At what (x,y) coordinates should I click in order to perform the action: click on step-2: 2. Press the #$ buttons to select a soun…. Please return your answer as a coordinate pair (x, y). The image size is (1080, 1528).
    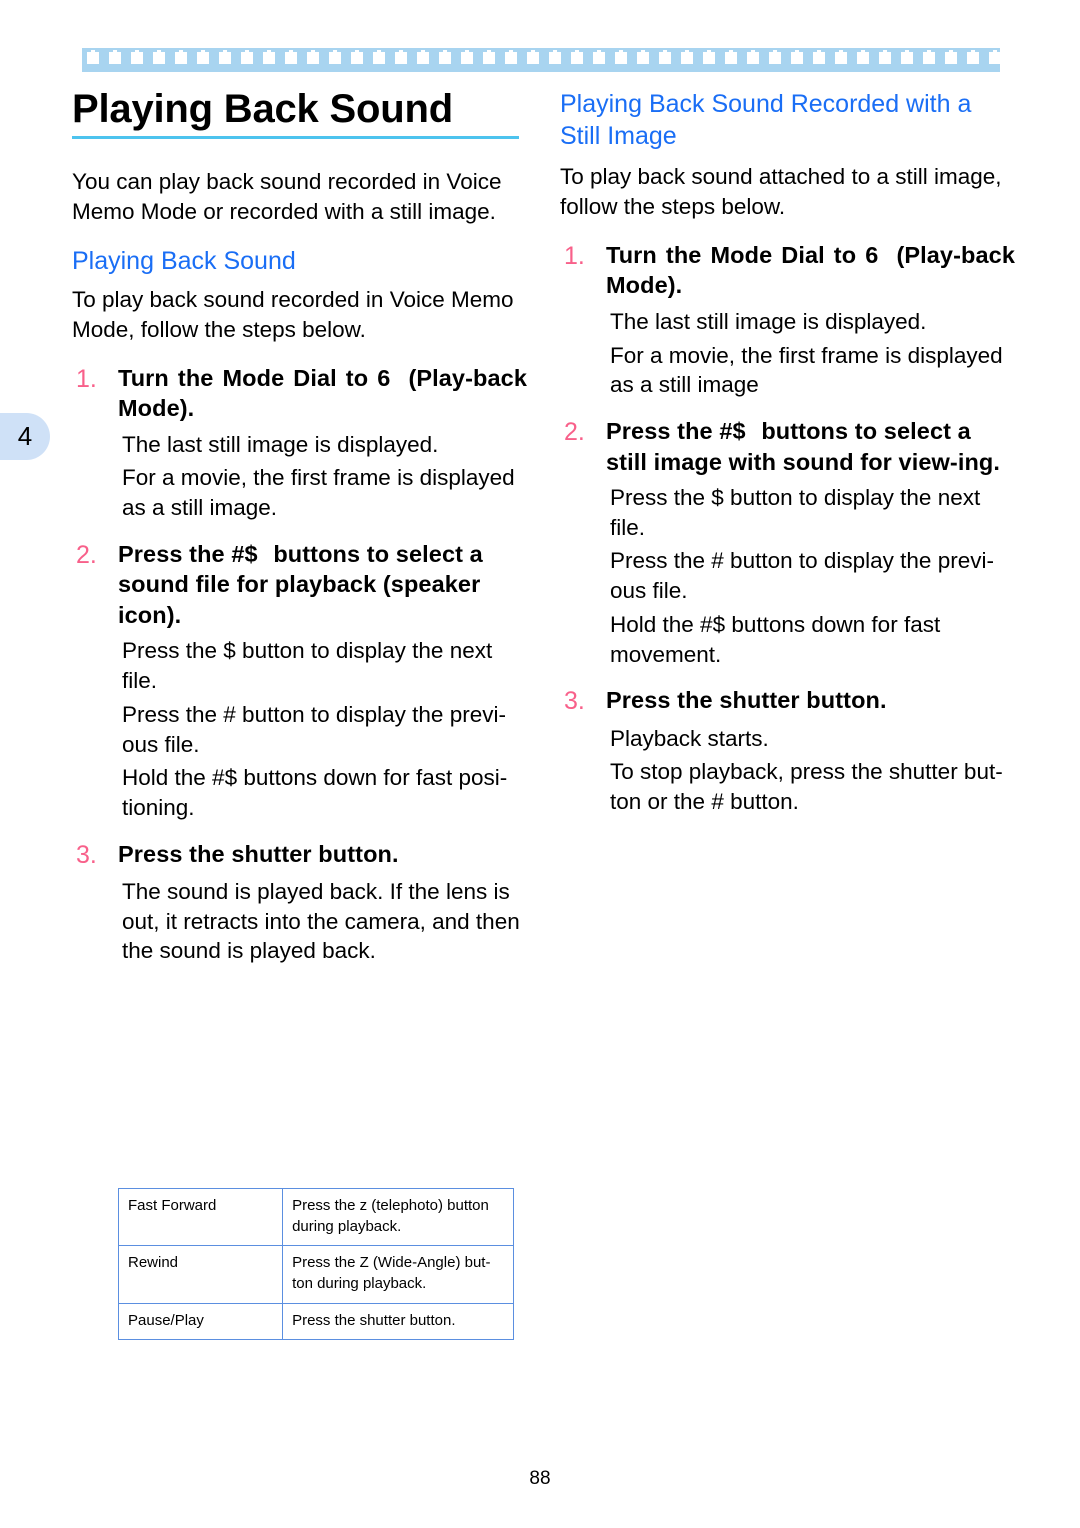
    Looking at the image, I should click on (299, 585).